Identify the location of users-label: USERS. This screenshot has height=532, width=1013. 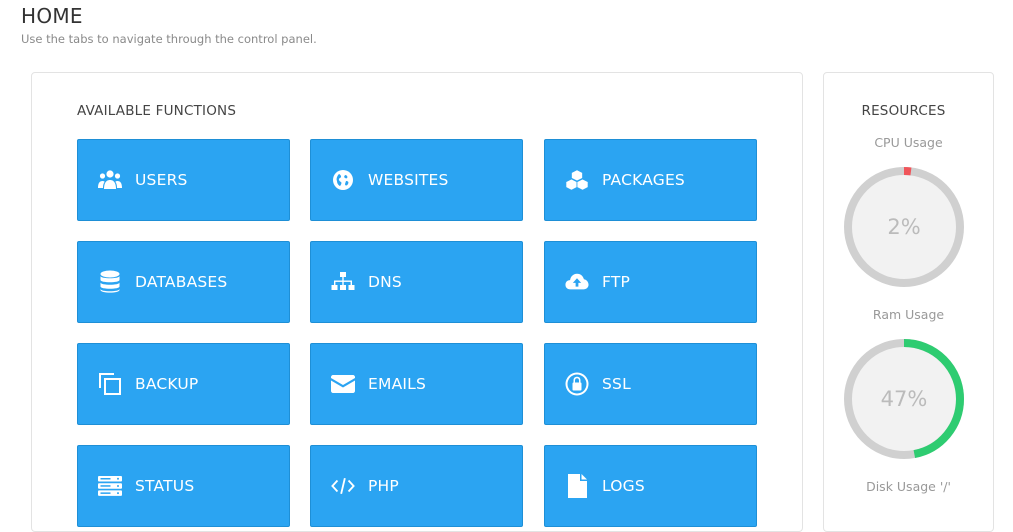
(161, 180).